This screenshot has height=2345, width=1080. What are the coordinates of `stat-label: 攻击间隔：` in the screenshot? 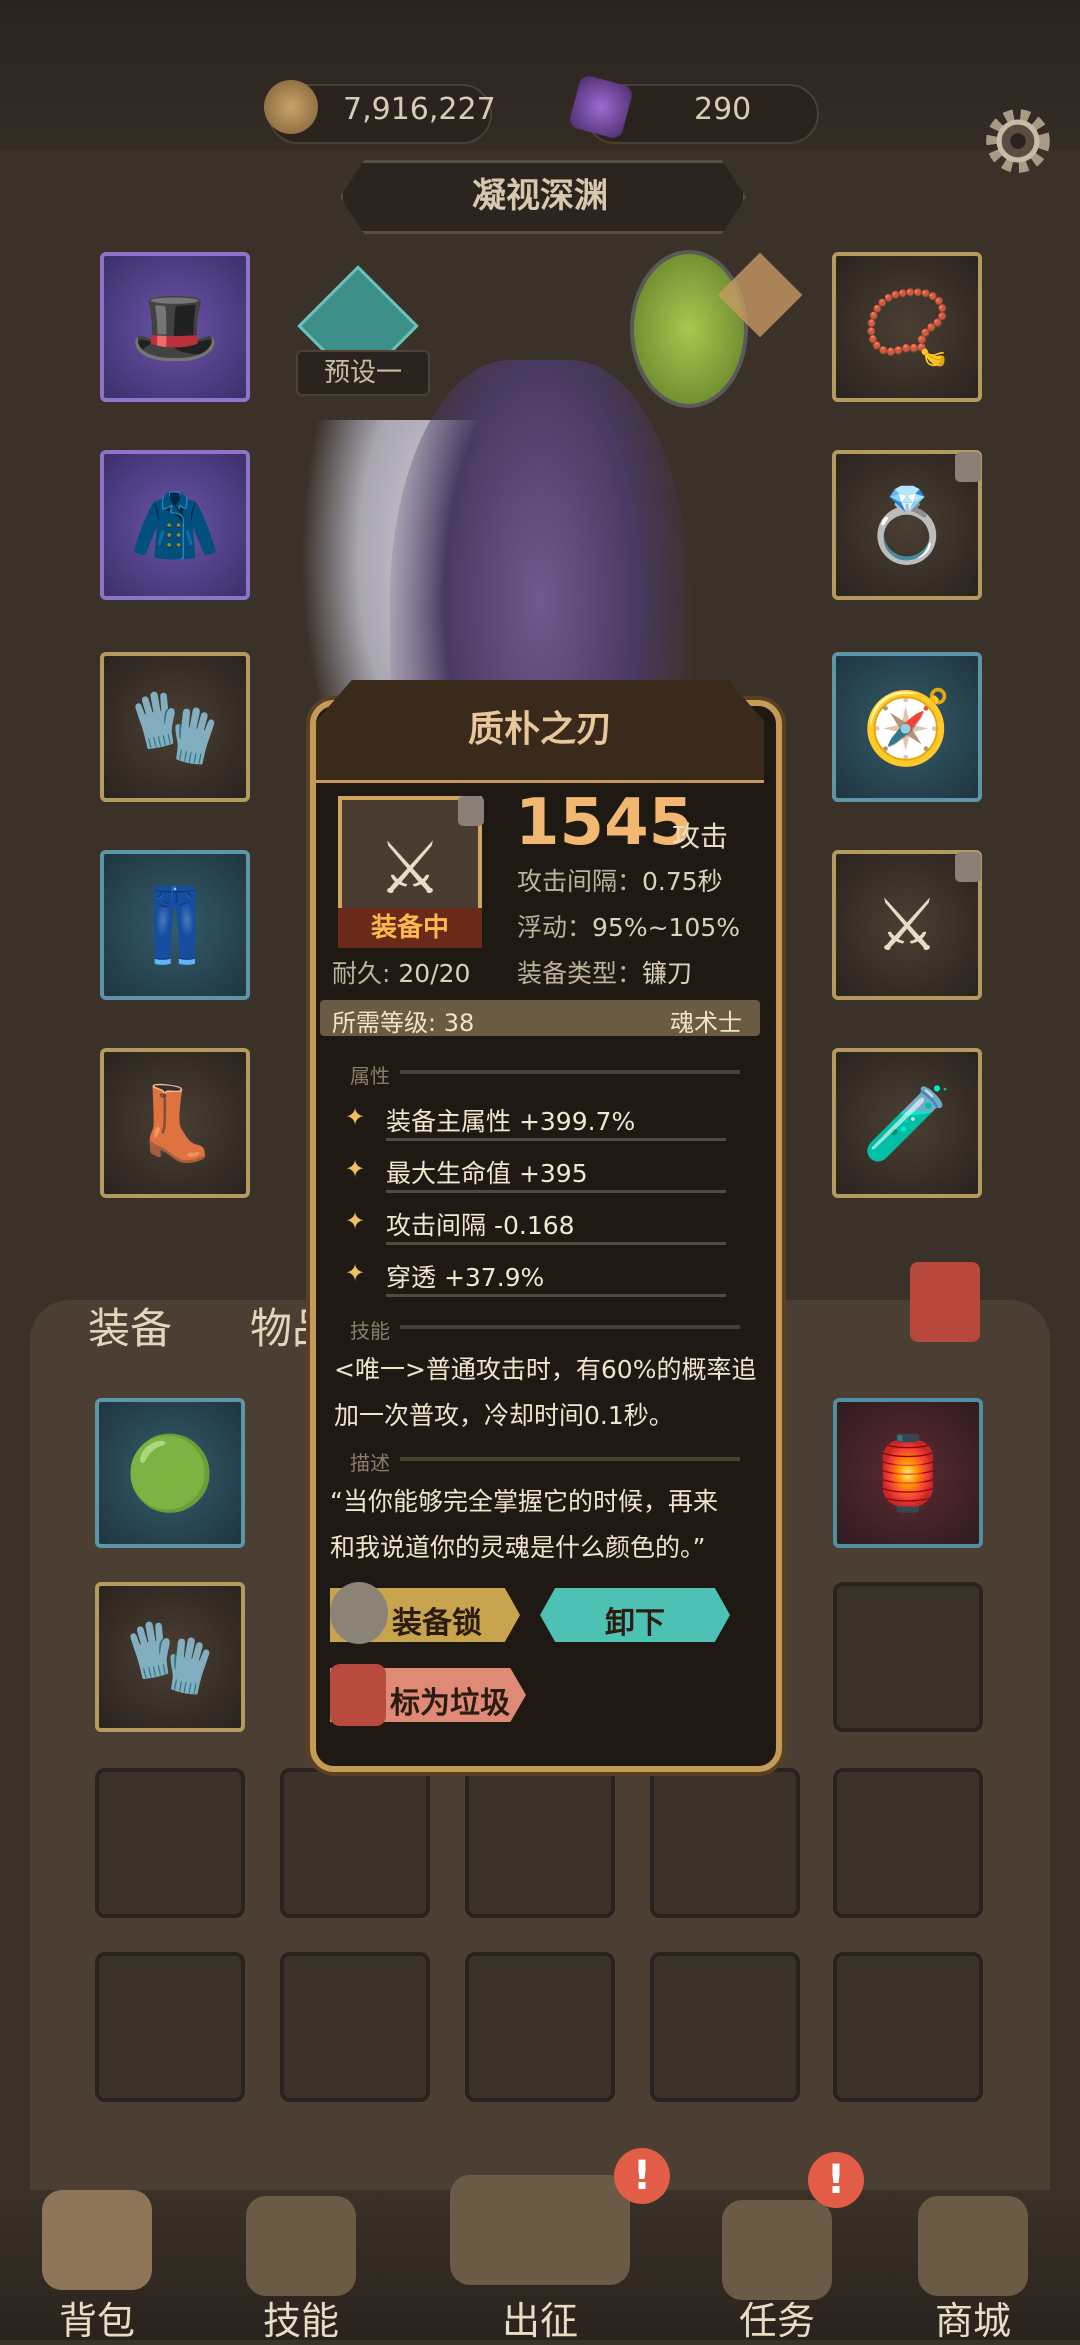 It's located at (580, 881).